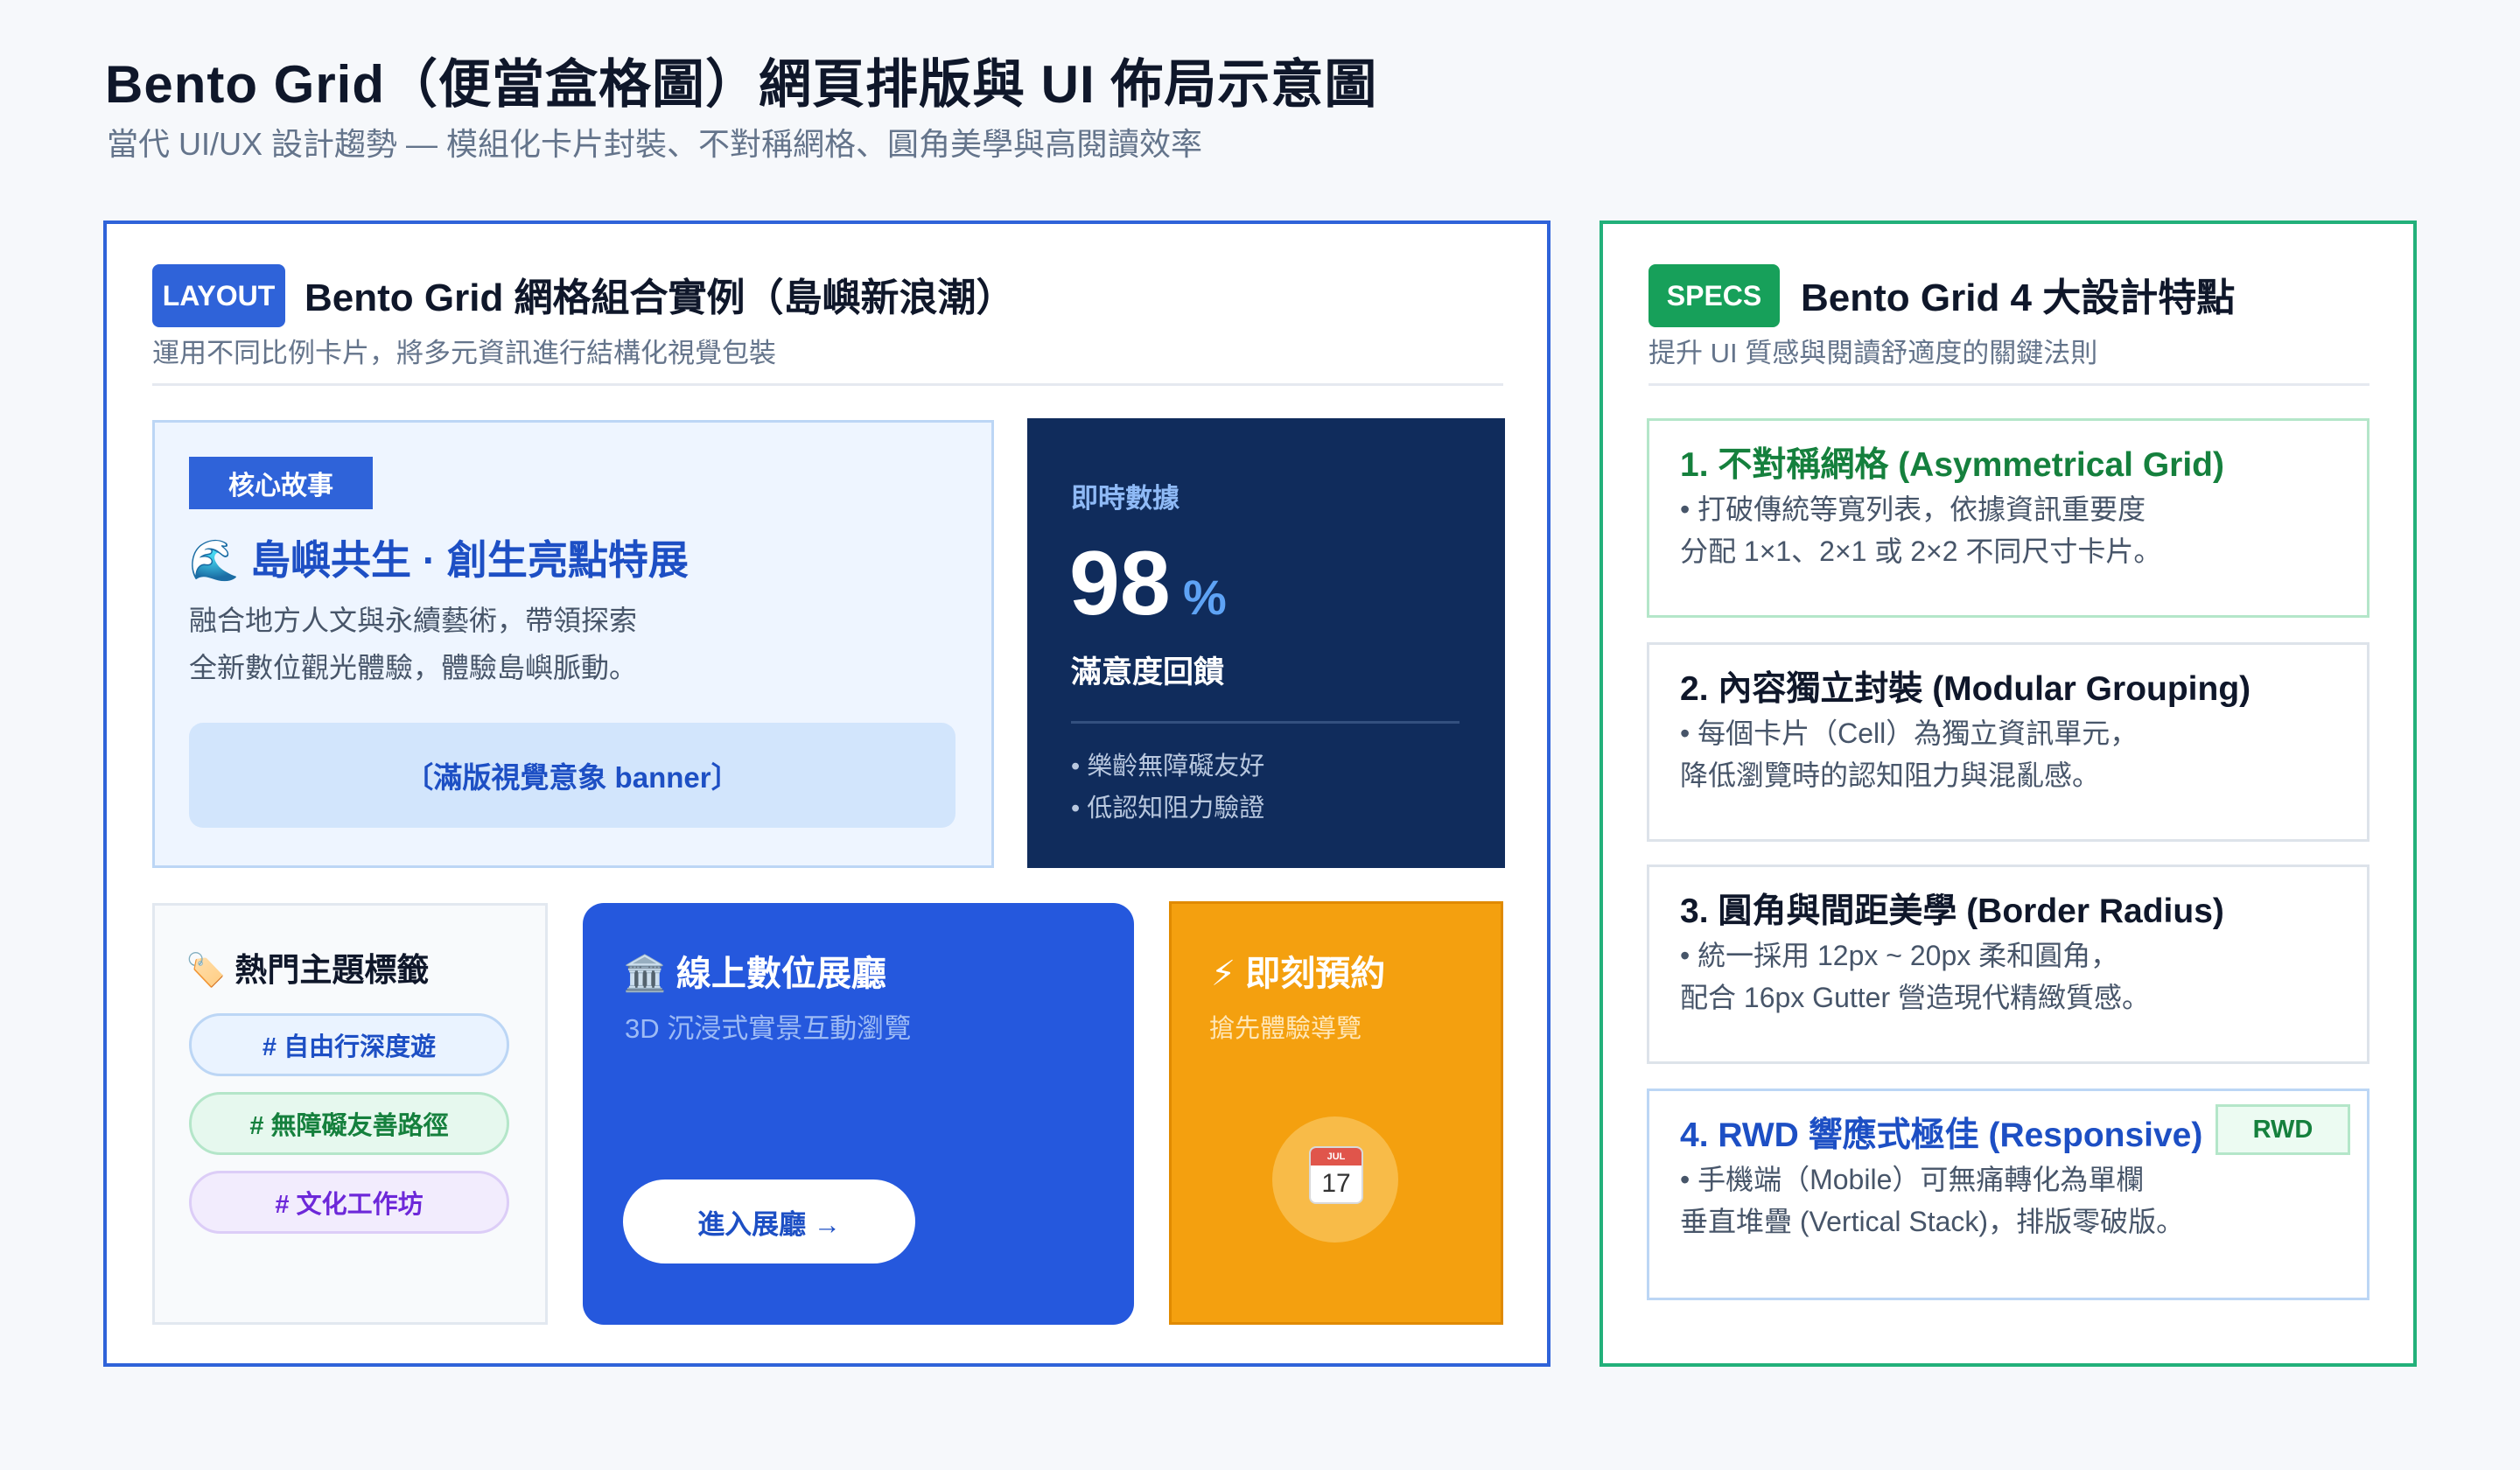 This screenshot has height=1470, width=2520. Describe the element at coordinates (1285, 1029) in the screenshot. I see `booking-subtitle: 搶先體驗導覽` at that location.